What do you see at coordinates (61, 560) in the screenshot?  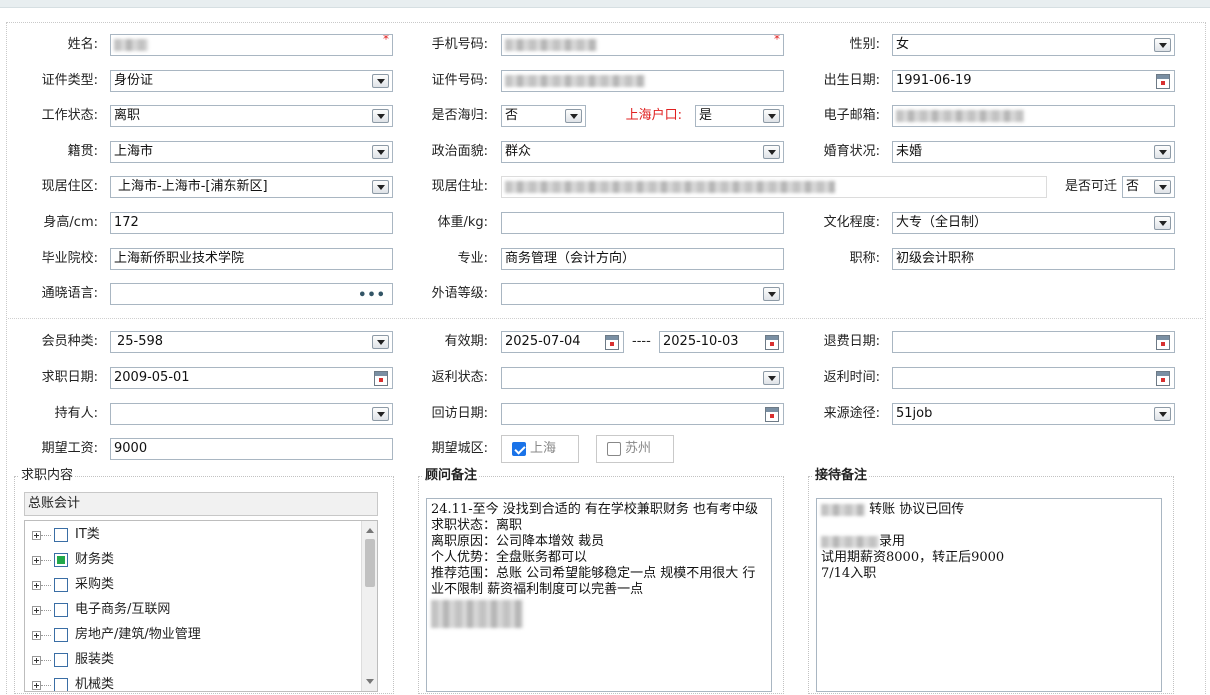 I see `checkbox-partial-icon` at bounding box center [61, 560].